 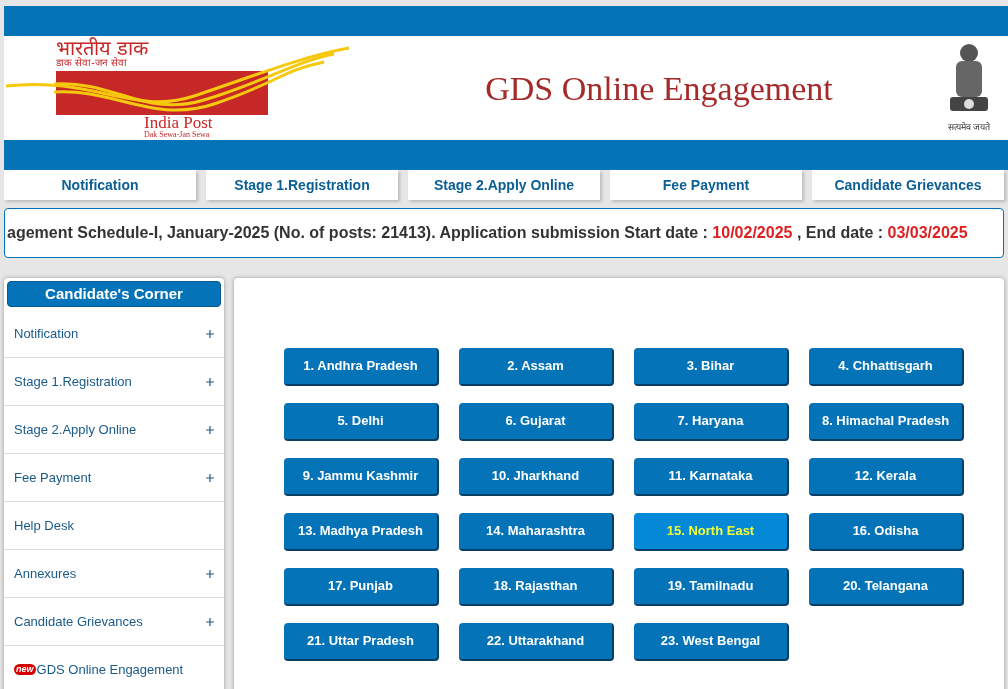 What do you see at coordinates (536, 477) in the screenshot?
I see `state-button: 10. Jharkhand` at bounding box center [536, 477].